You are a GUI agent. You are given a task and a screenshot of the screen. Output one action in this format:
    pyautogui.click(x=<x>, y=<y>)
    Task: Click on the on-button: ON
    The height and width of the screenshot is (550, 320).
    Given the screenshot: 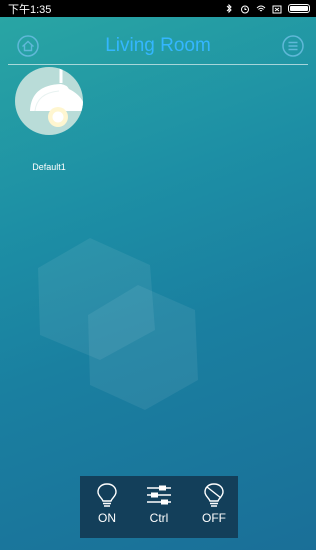 What is the action you would take?
    pyautogui.click(x=107, y=508)
    